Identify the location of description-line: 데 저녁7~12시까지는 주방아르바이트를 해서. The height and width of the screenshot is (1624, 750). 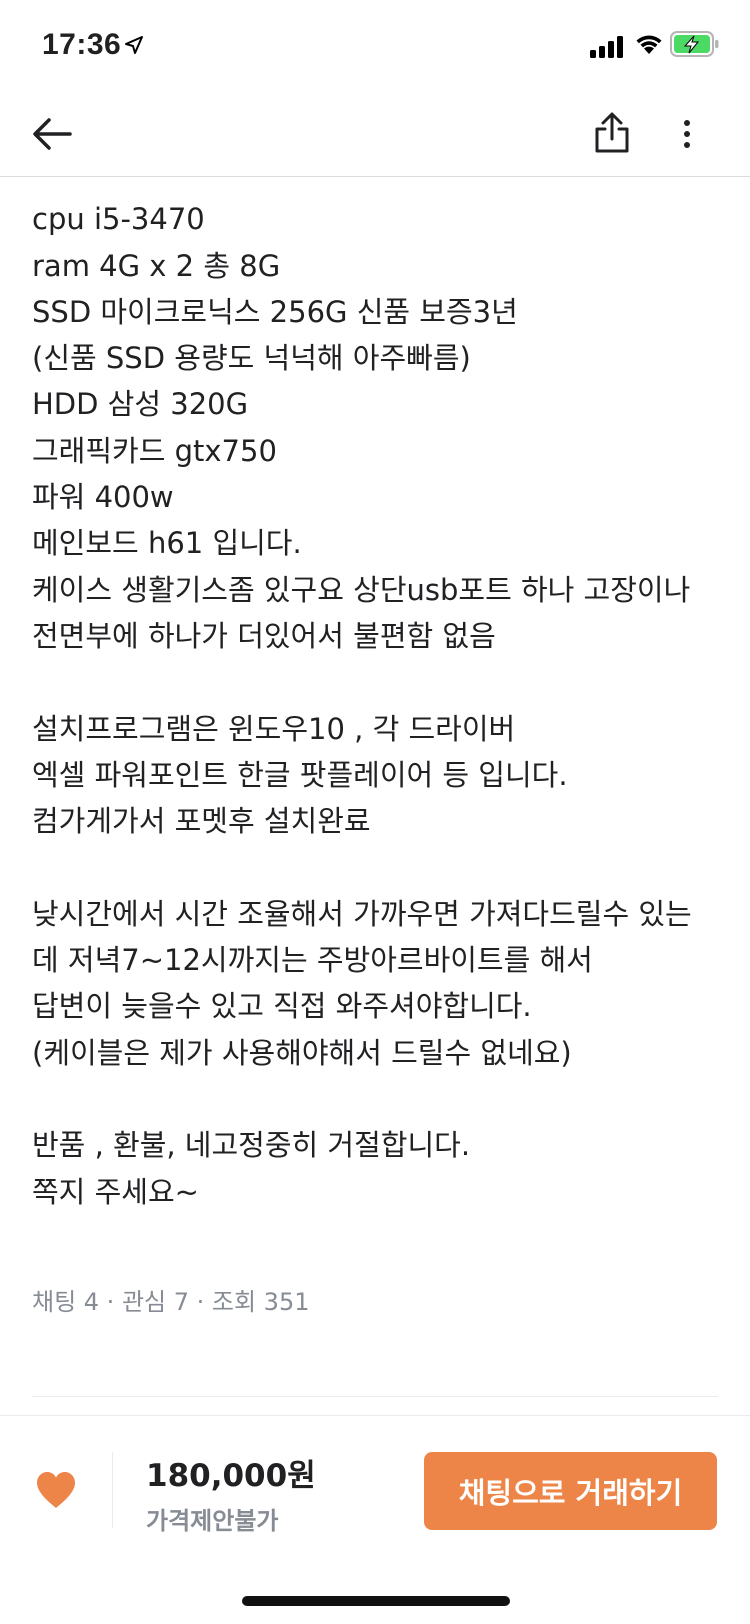
(312, 960).